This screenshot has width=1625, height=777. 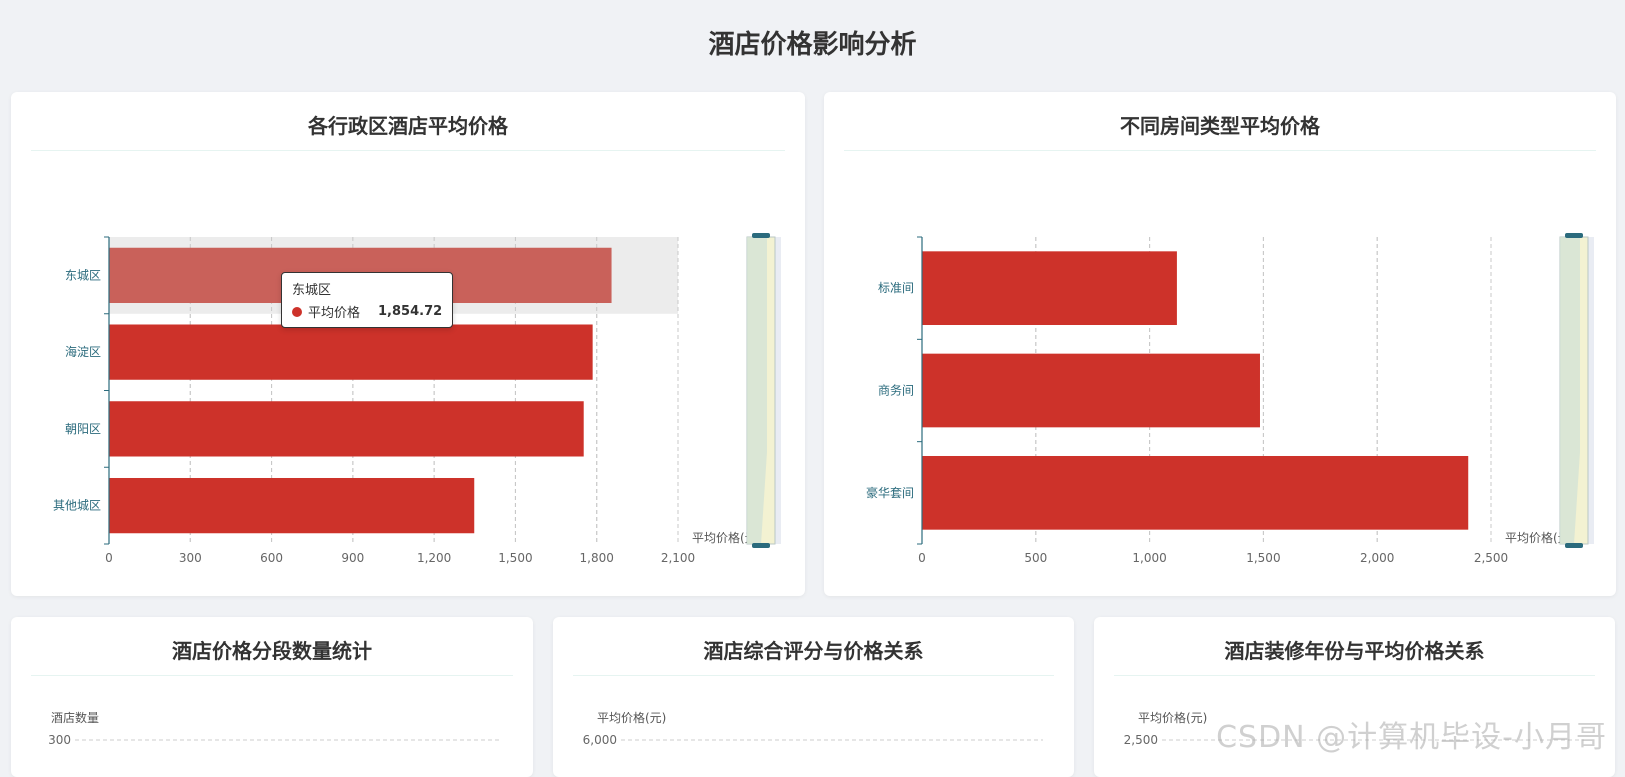 What do you see at coordinates (896, 390) in the screenshot?
I see `category-label: 商务间` at bounding box center [896, 390].